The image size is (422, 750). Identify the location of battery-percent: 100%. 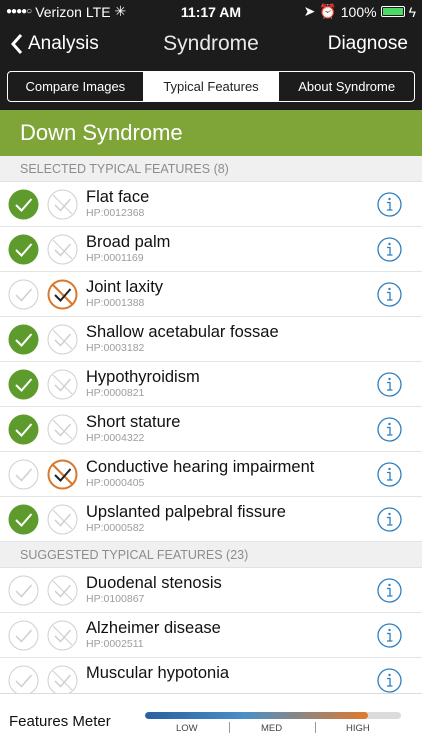
(358, 11).